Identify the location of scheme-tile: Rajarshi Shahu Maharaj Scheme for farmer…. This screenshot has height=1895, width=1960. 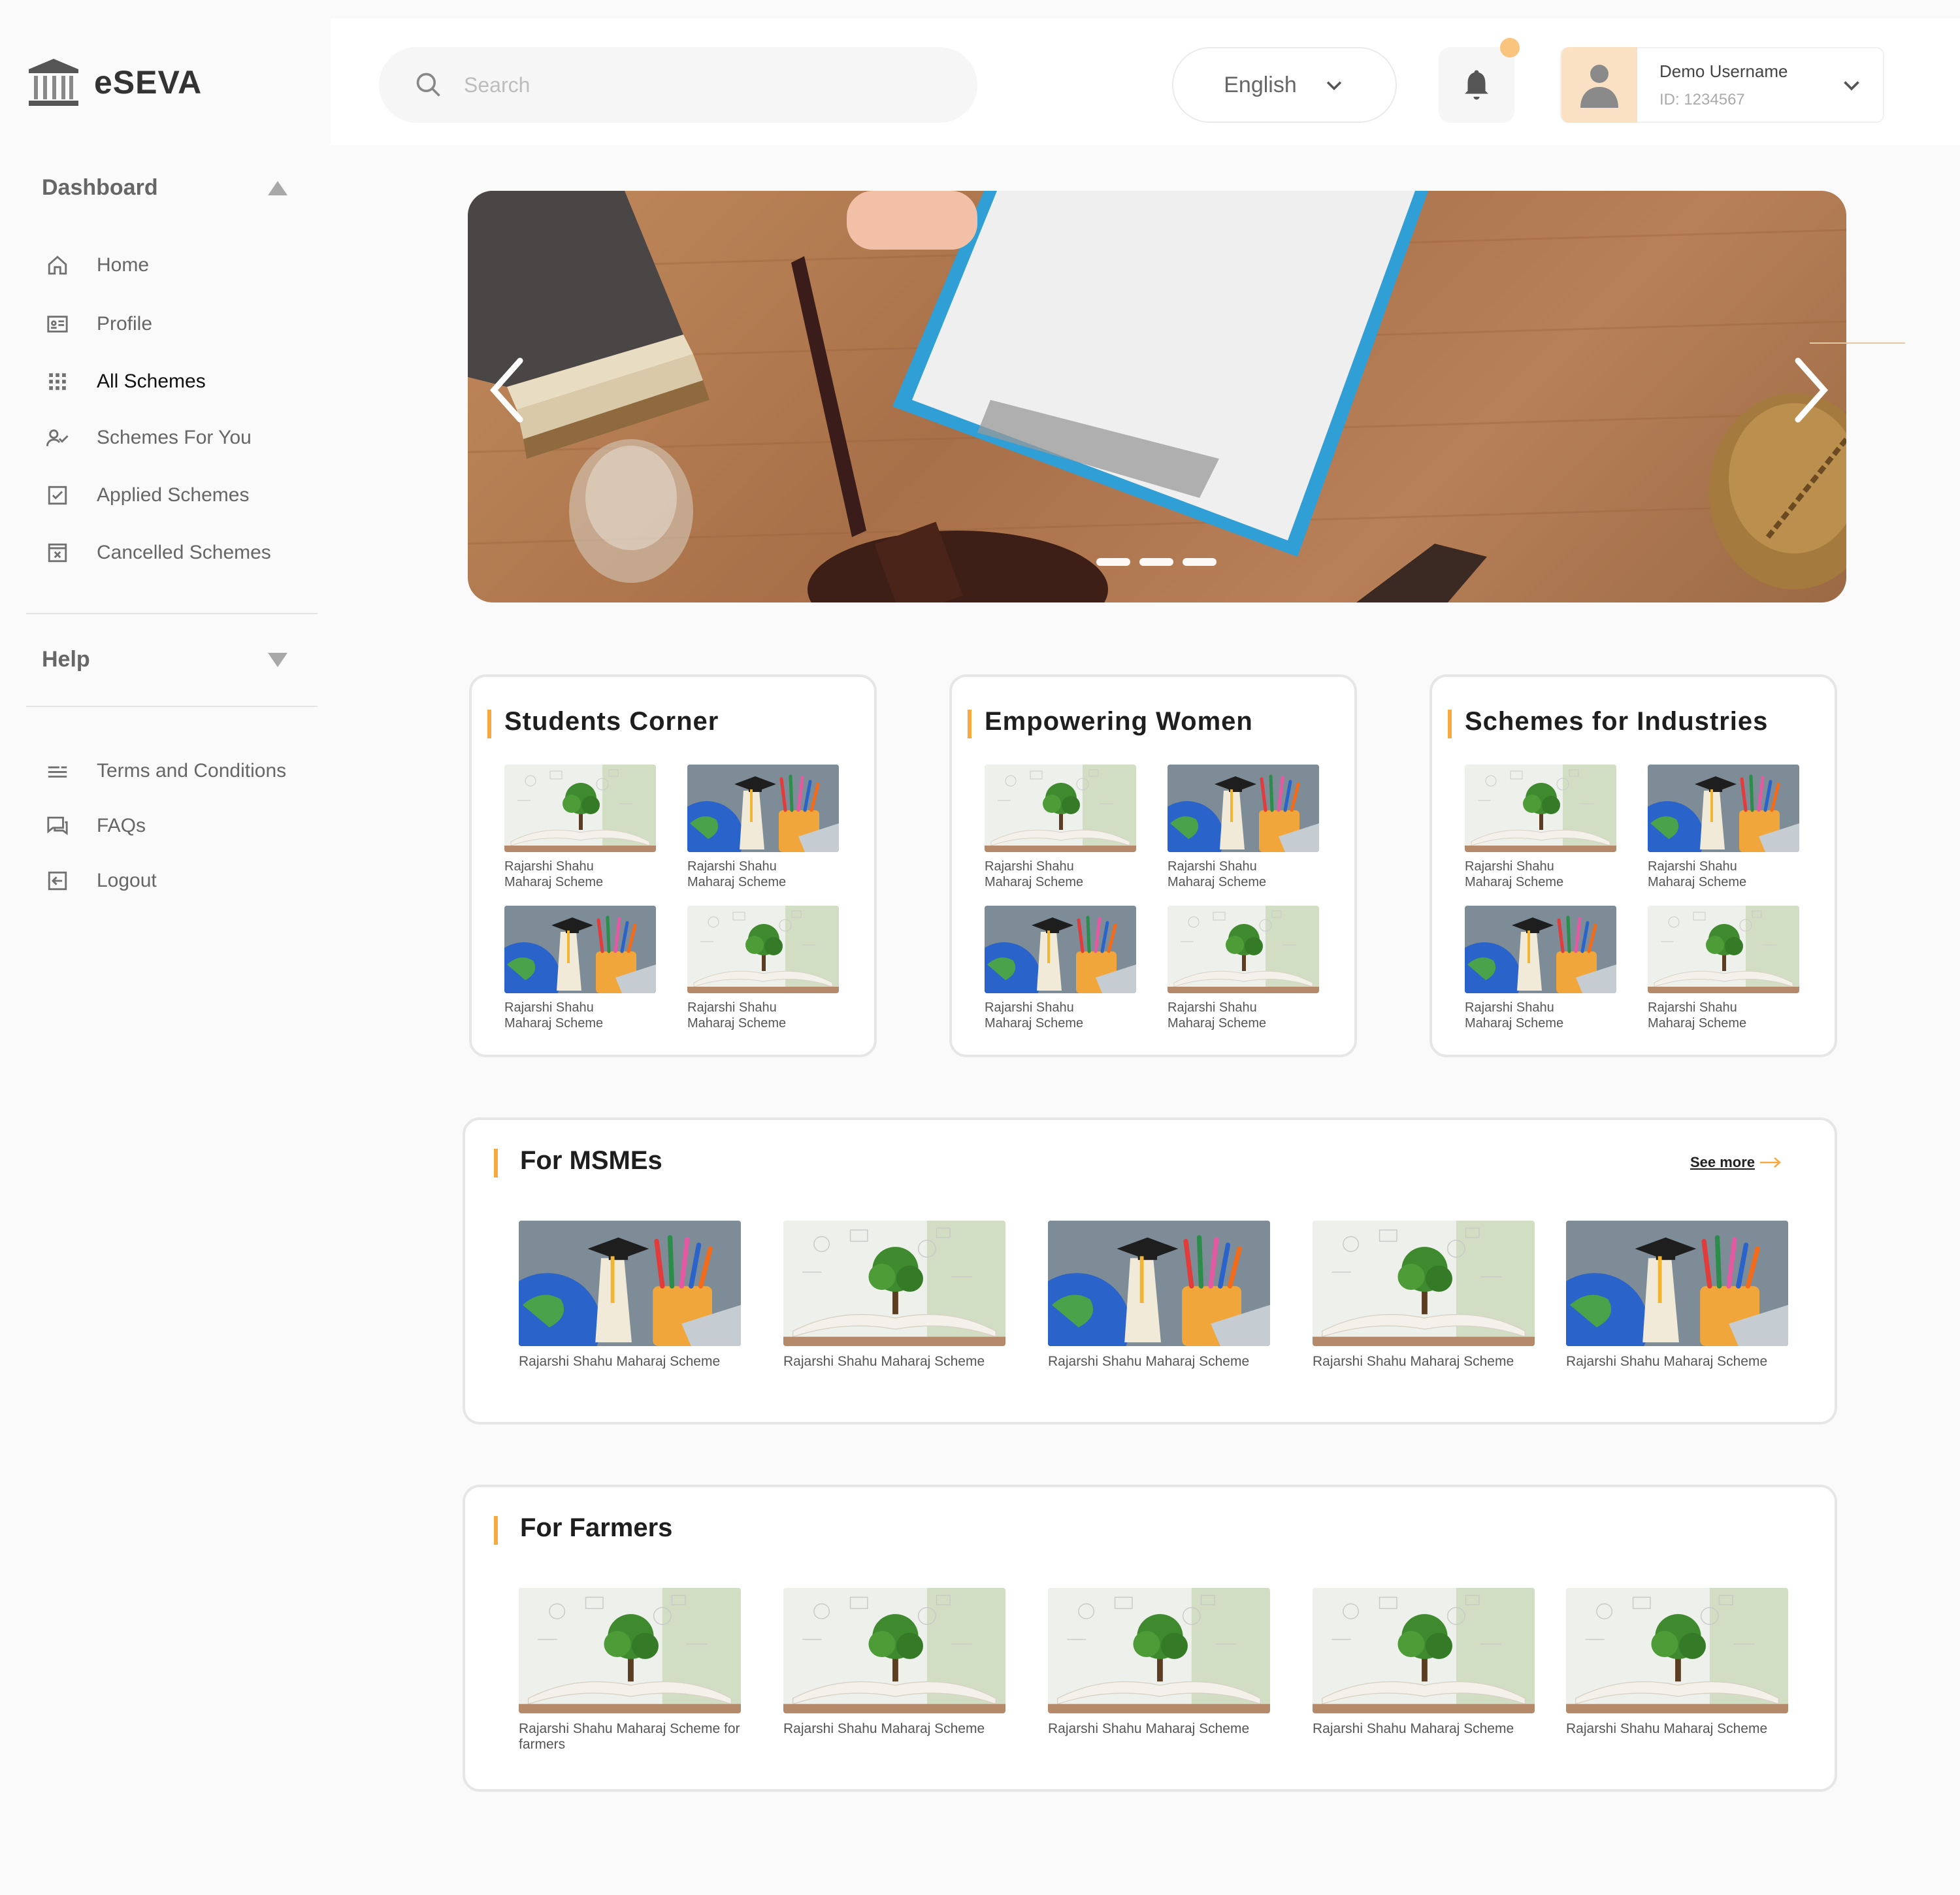
(630, 1671).